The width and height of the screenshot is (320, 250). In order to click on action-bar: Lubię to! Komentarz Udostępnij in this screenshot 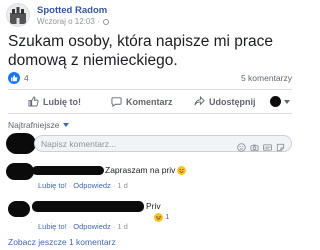, I will do `click(150, 102)`.